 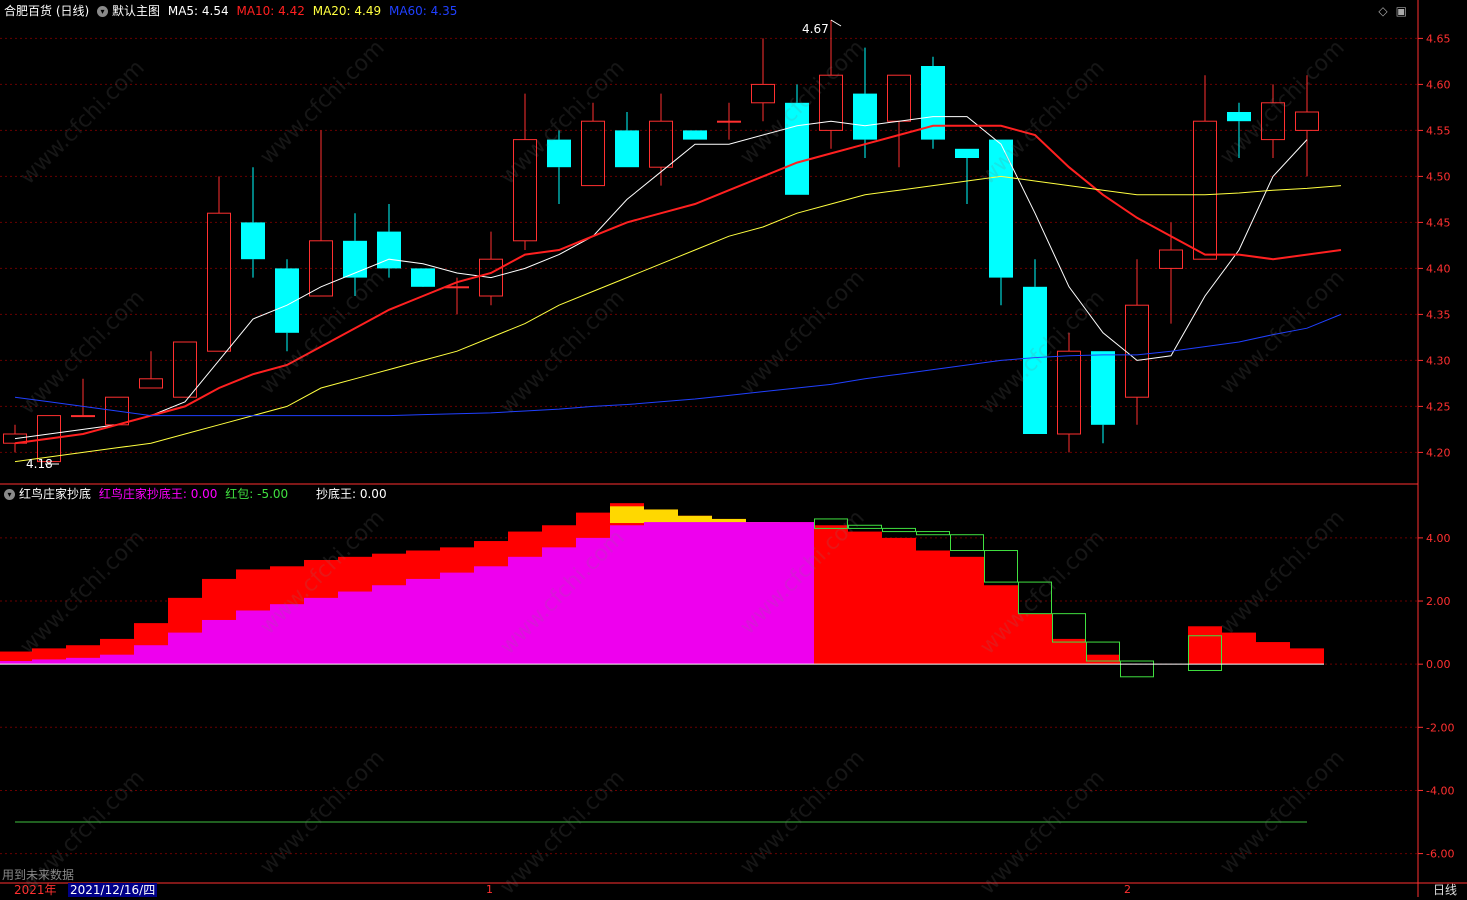 What do you see at coordinates (47, 11) in the screenshot?
I see `stock-title: 合肥百货 (日线)` at bounding box center [47, 11].